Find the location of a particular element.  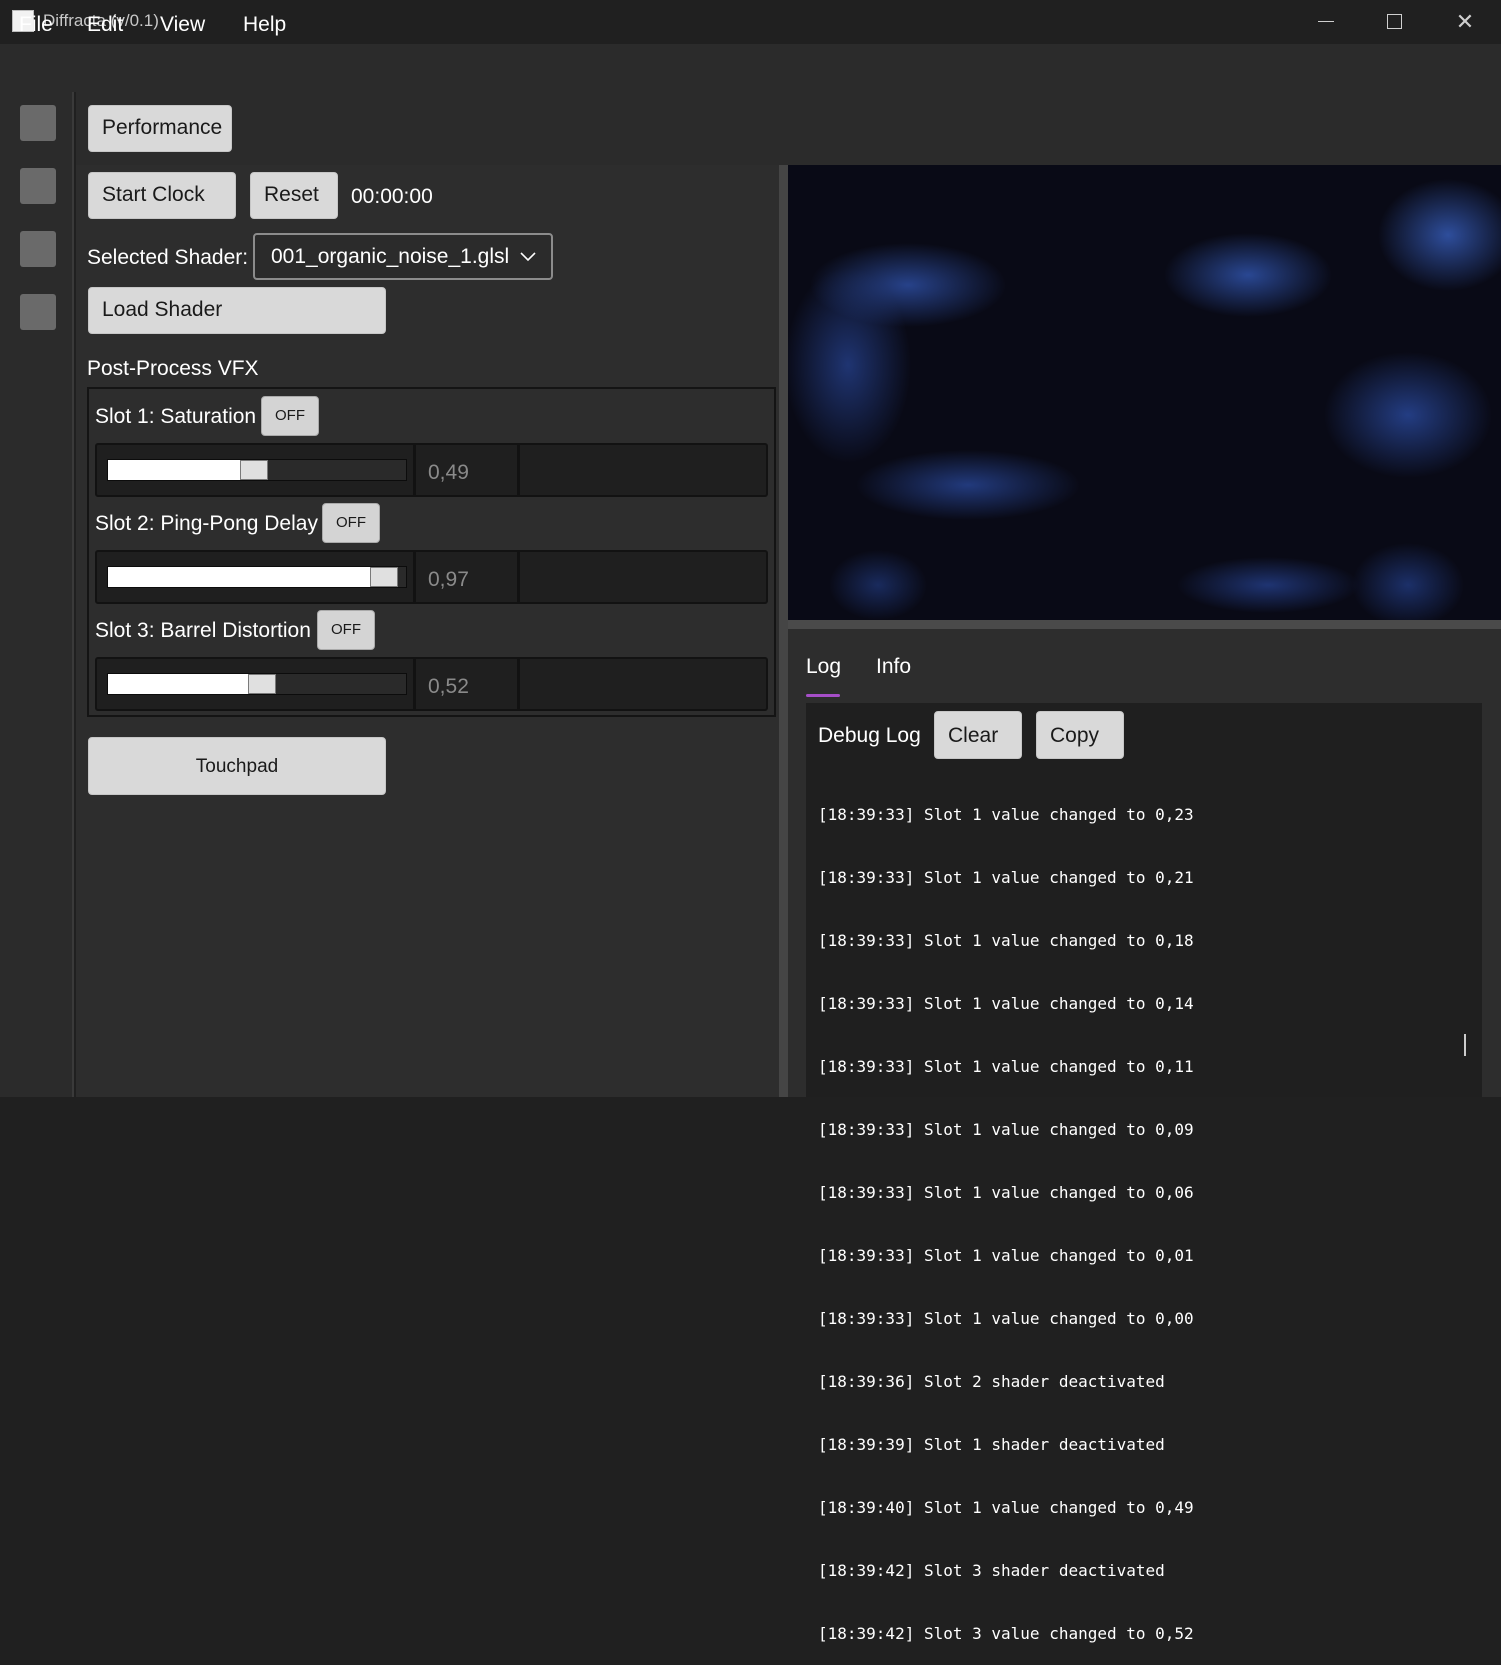

panel-splitter is located at coordinates (783, 631).